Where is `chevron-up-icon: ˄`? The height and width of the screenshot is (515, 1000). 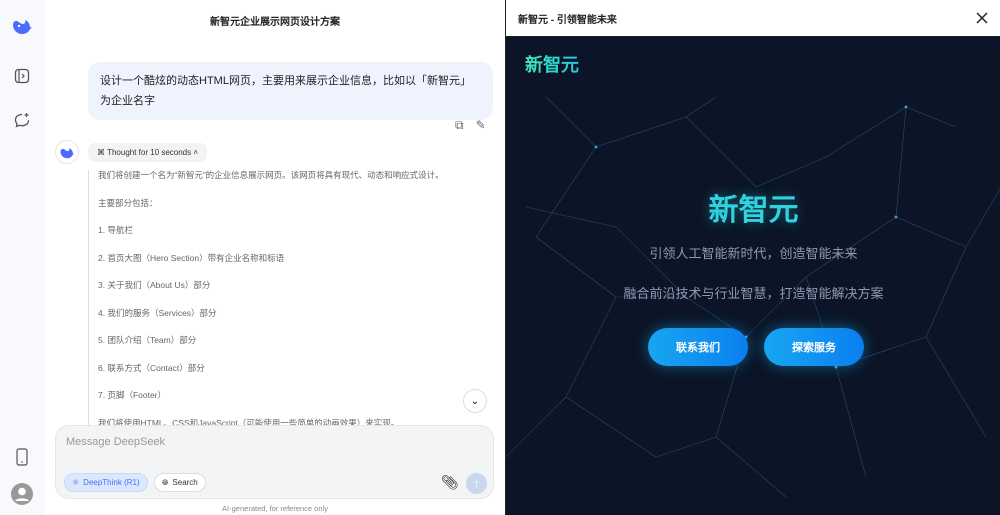
chevron-up-icon: ˄ is located at coordinates (196, 152).